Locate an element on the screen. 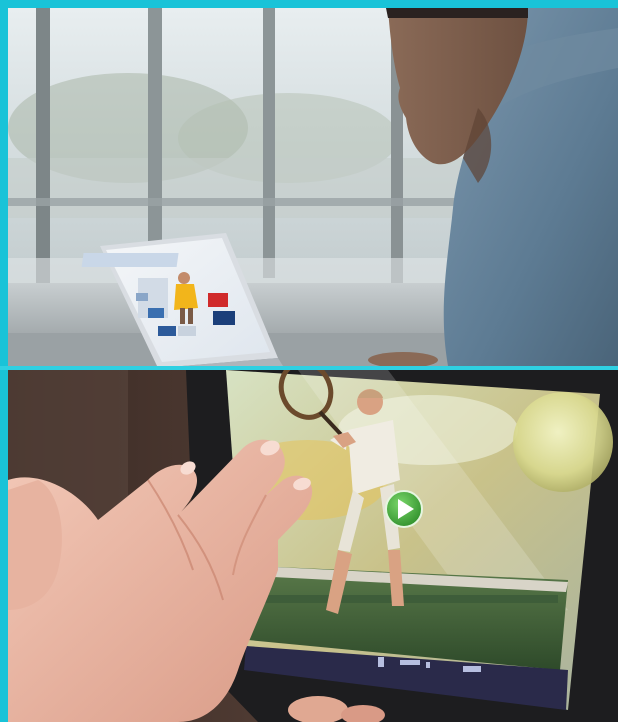 The height and width of the screenshot is (722, 618). pause-icon is located at coordinates (381, 662).